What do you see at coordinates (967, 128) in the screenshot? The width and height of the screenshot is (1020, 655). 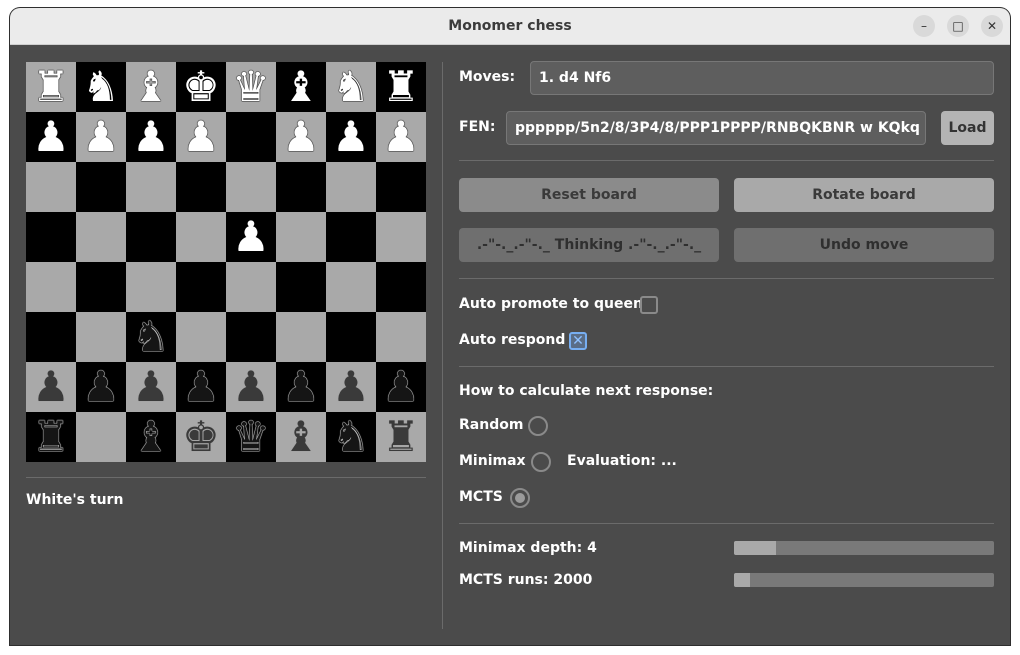 I see `load-button: Load` at bounding box center [967, 128].